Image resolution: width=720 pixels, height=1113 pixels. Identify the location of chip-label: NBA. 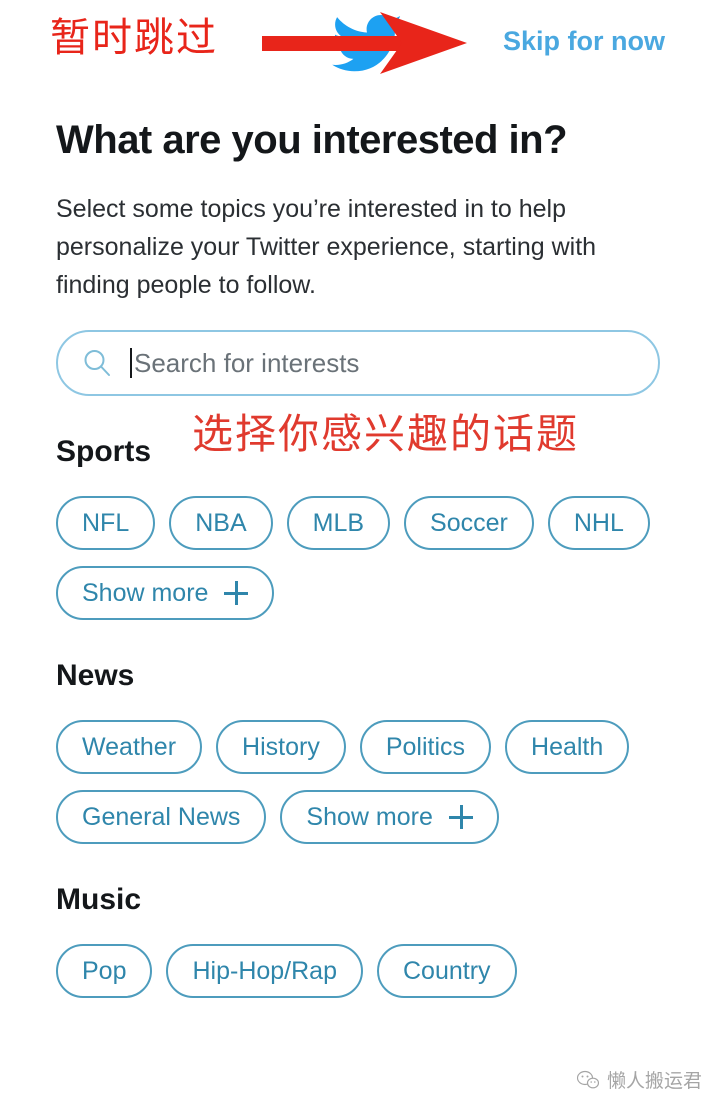
(221, 523).